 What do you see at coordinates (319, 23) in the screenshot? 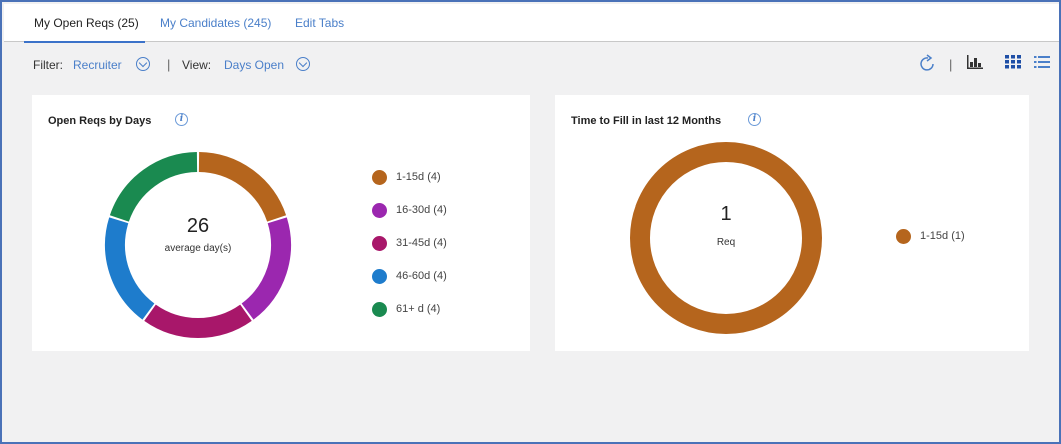
I see `tab-edit-tabs: Edit Tabs` at bounding box center [319, 23].